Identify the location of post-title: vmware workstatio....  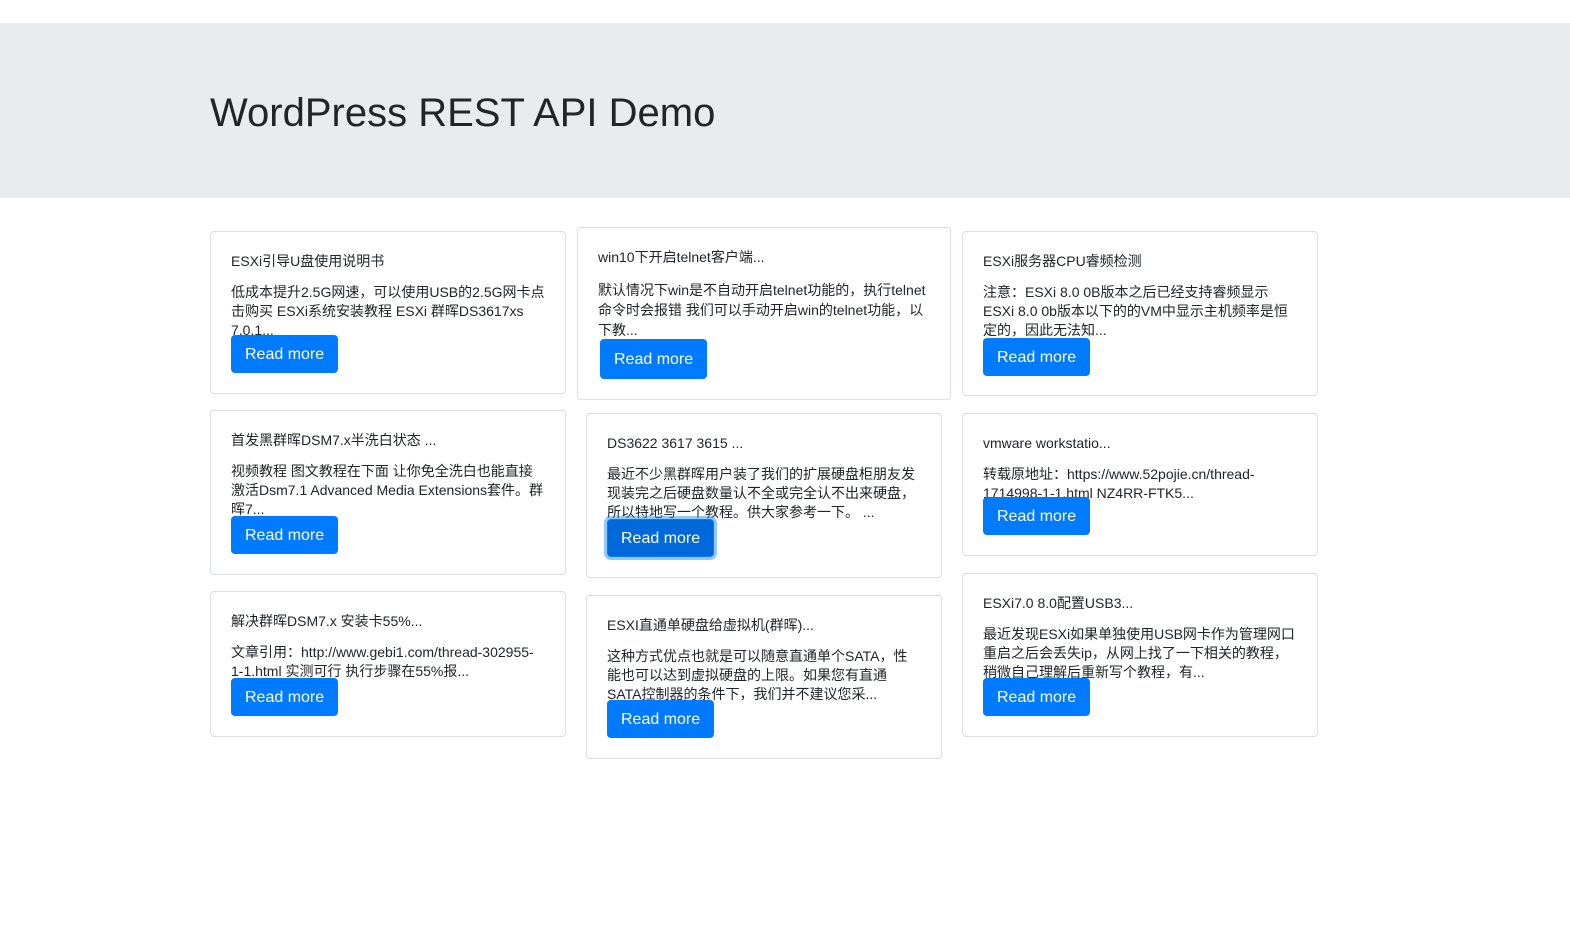
(1047, 443).